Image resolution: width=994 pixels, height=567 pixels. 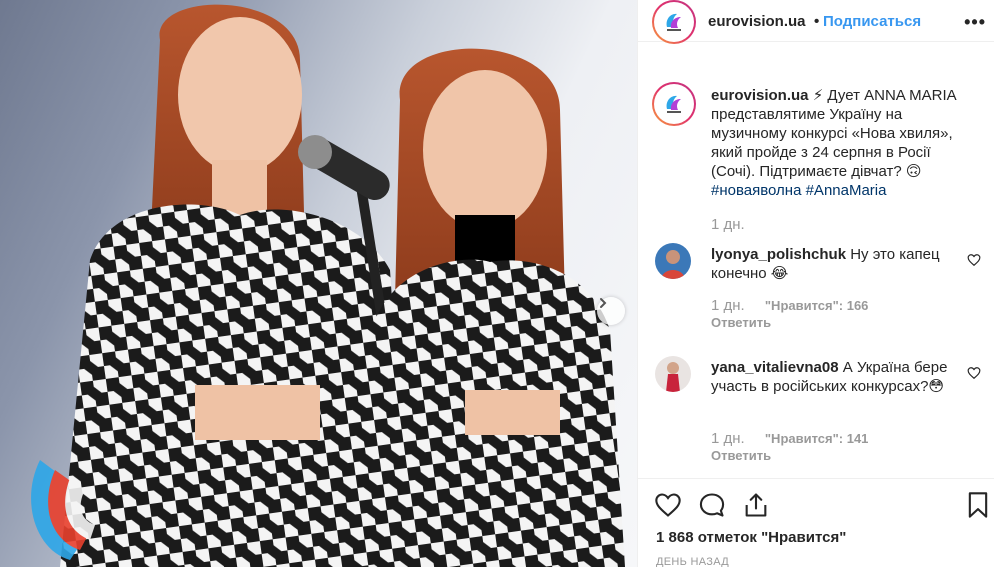 What do you see at coordinates (798, 190) in the screenshot?
I see `caption-hashtags: #новаяволна #AnnaMaria` at bounding box center [798, 190].